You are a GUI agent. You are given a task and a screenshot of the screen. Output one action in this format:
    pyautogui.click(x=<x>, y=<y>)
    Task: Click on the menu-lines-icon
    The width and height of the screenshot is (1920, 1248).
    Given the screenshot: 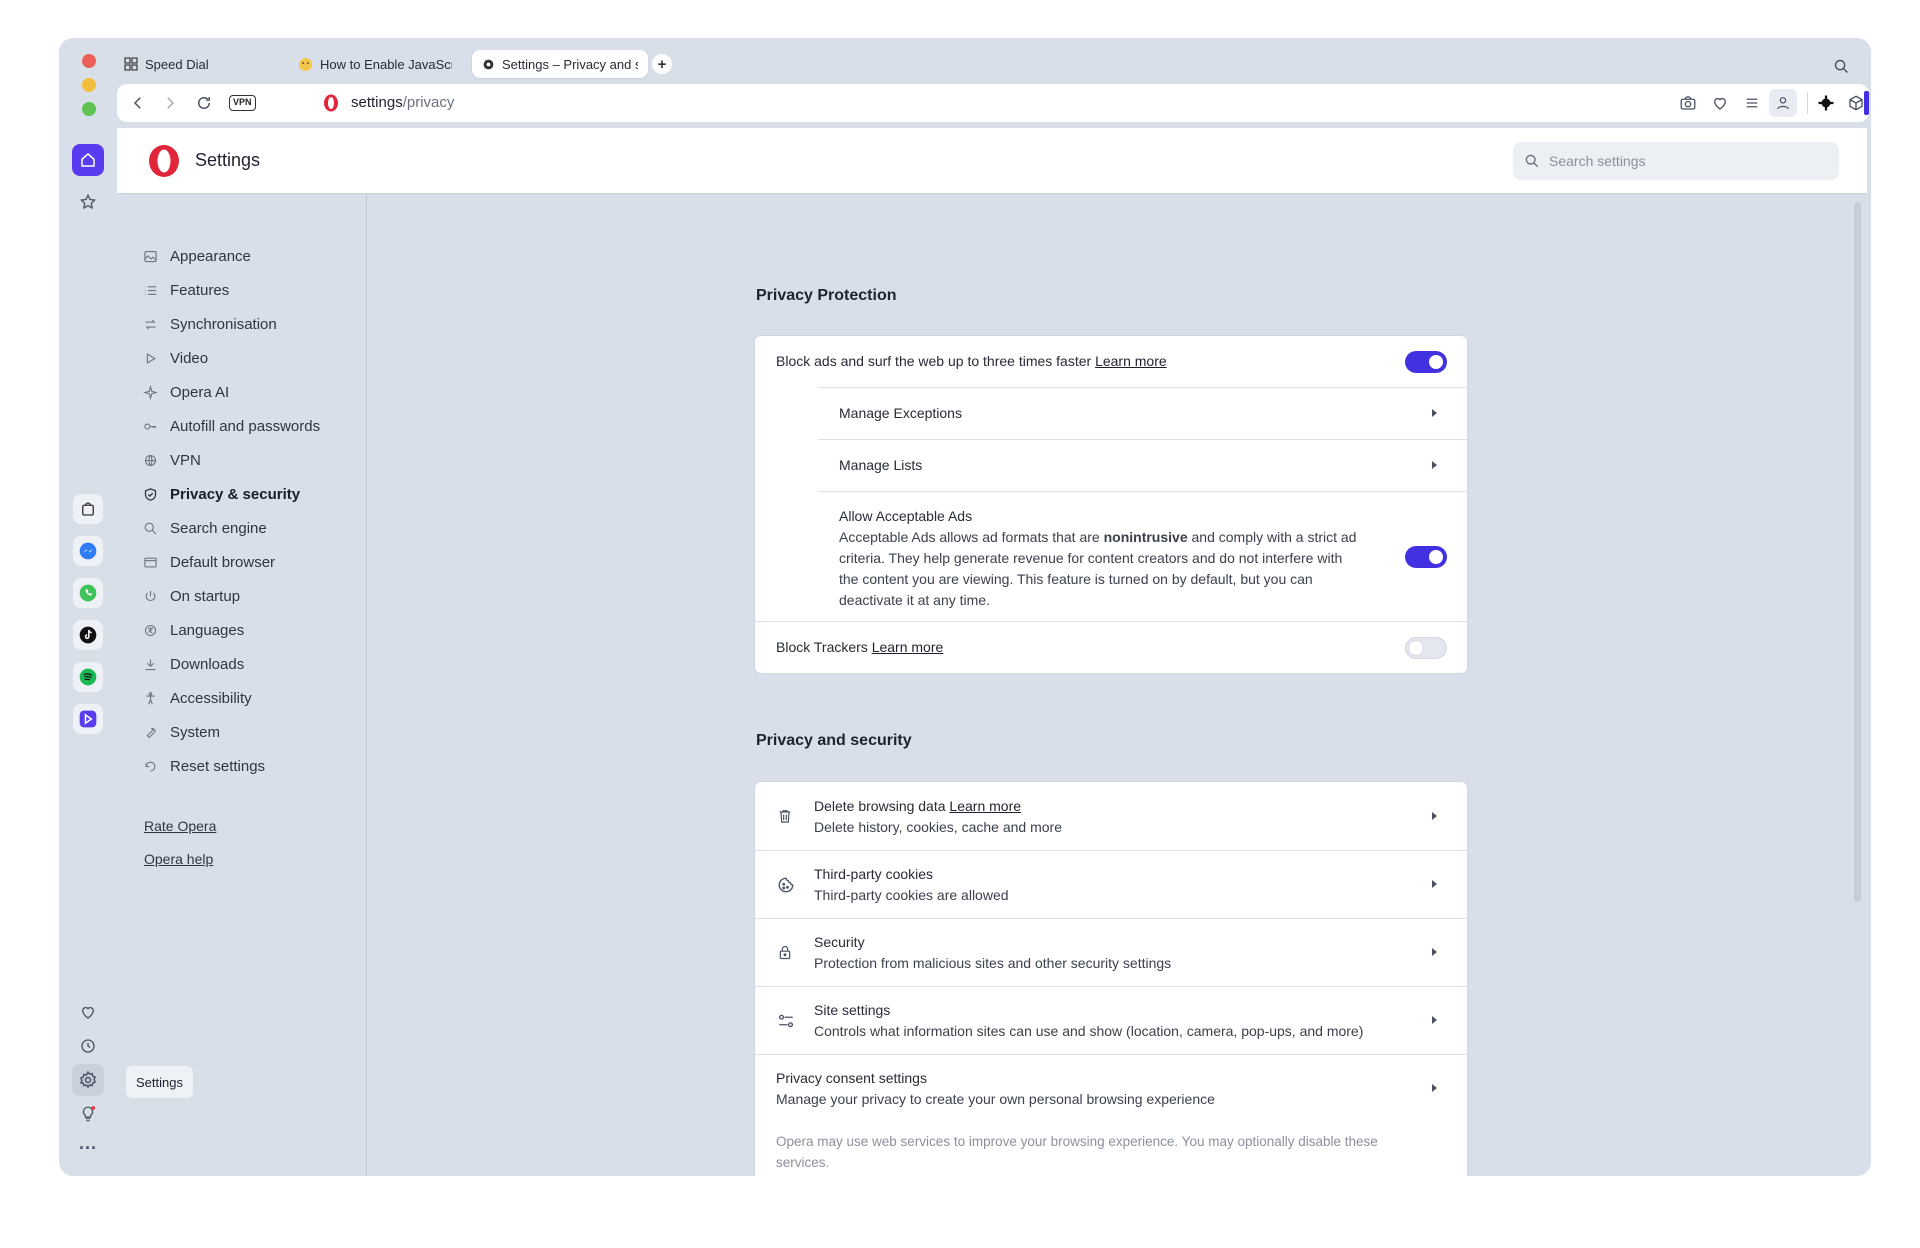 What is the action you would take?
    pyautogui.click(x=1752, y=103)
    